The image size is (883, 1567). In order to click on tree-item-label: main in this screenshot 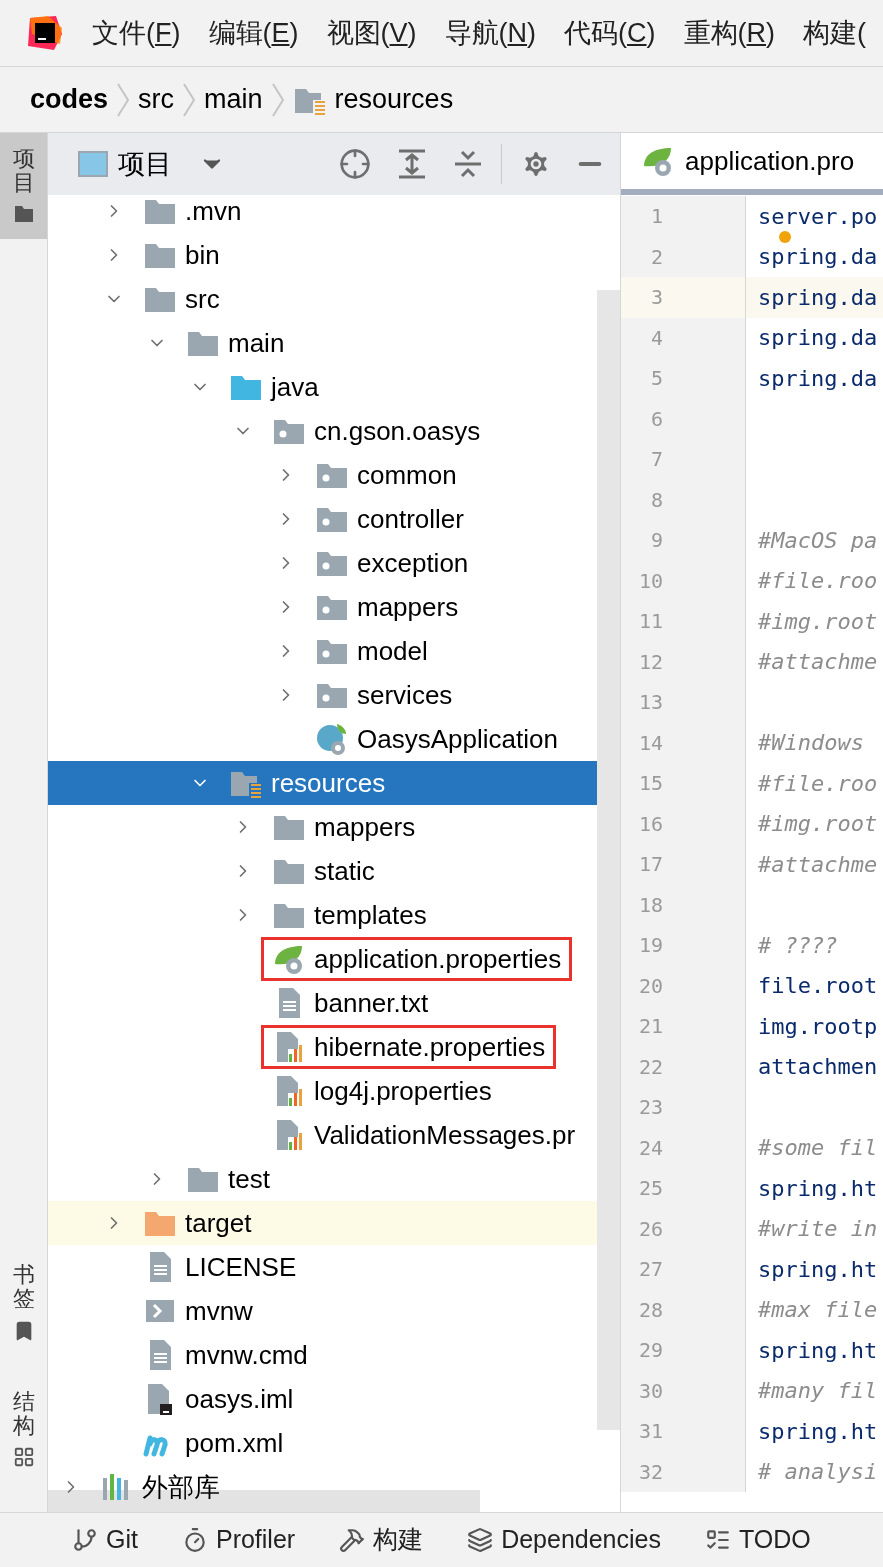, I will do `click(256, 343)`.